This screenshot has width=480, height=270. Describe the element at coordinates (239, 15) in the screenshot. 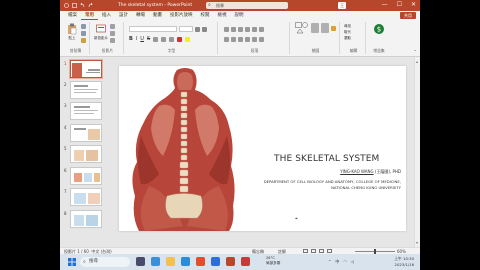

I see `tab-help: 說明` at that location.